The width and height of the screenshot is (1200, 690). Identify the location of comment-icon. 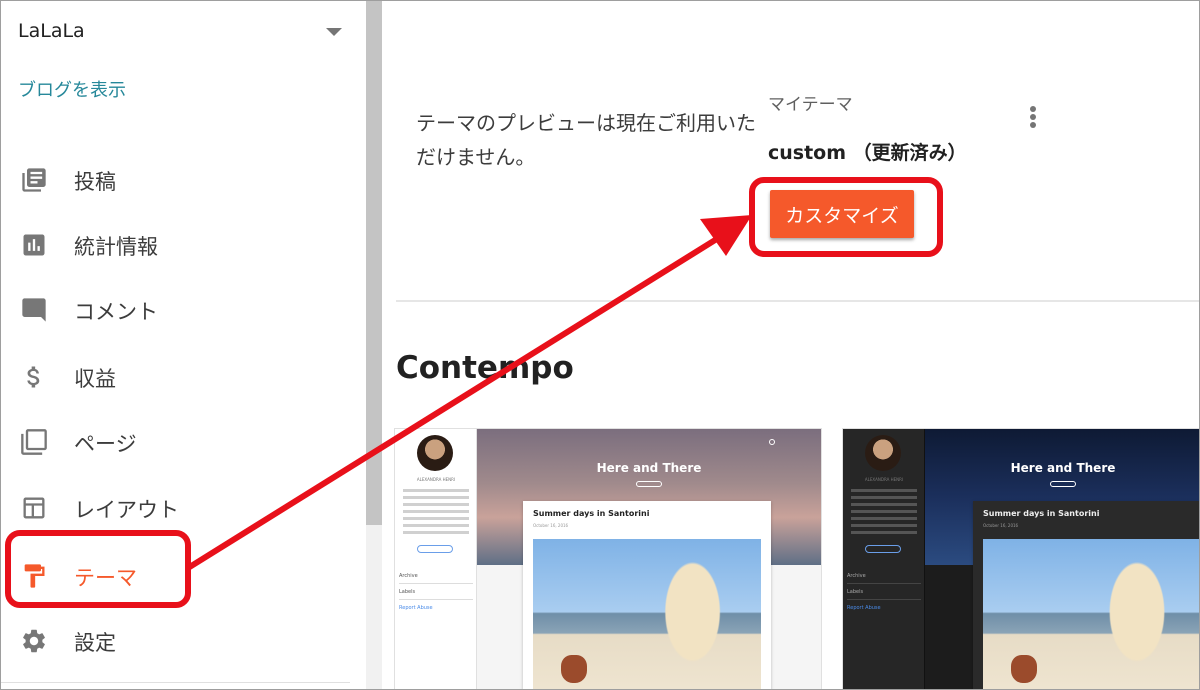
(34, 310).